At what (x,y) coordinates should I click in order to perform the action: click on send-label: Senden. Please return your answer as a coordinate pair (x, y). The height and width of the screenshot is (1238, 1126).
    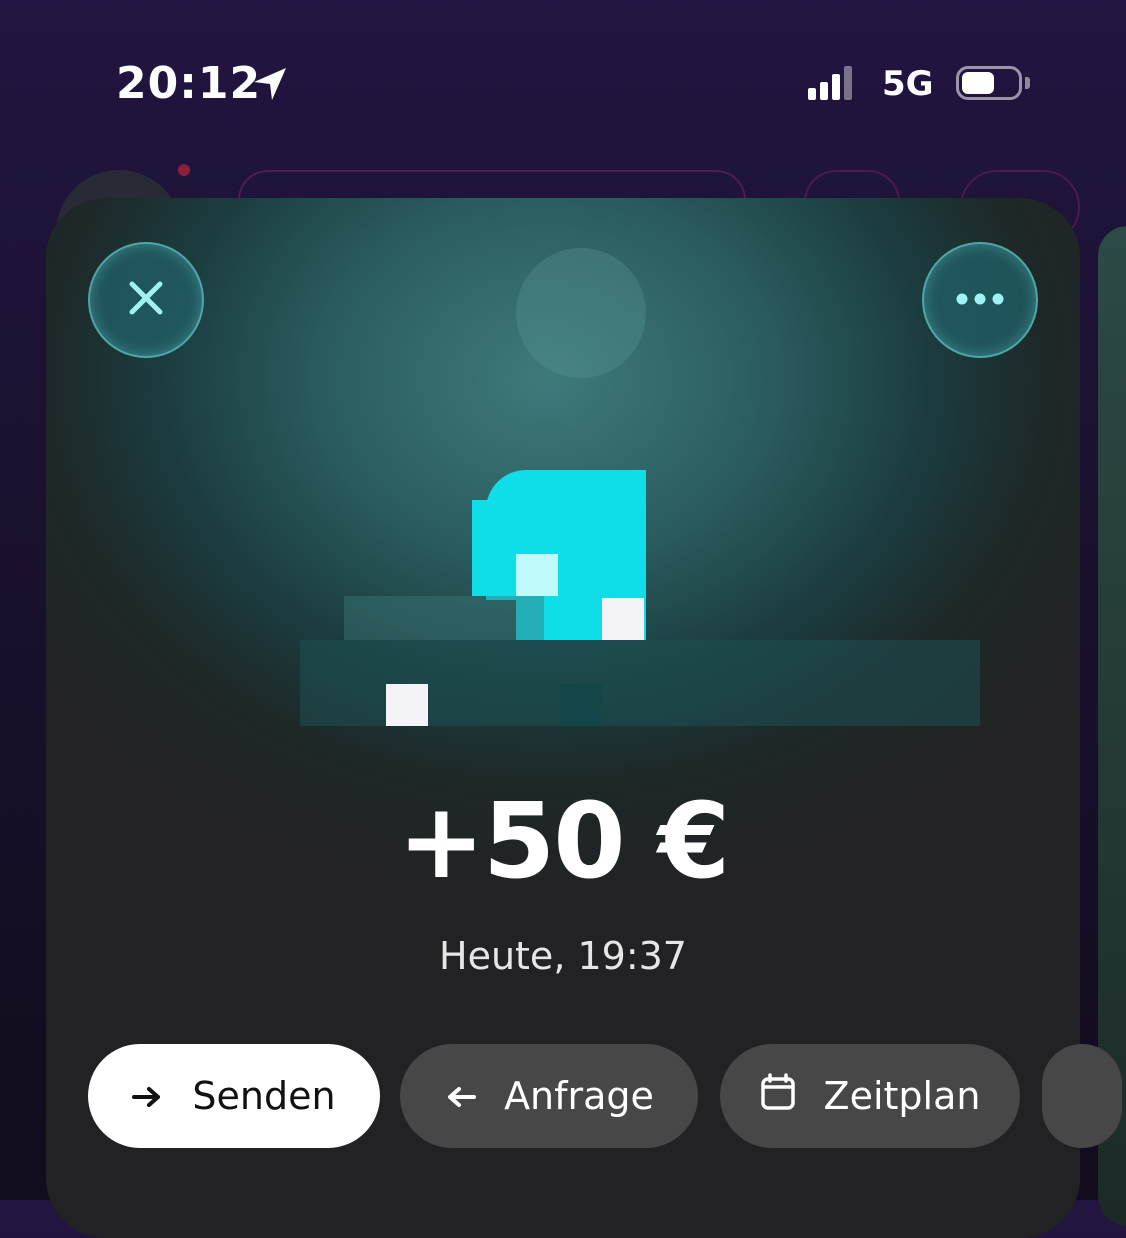
    Looking at the image, I should click on (264, 1096).